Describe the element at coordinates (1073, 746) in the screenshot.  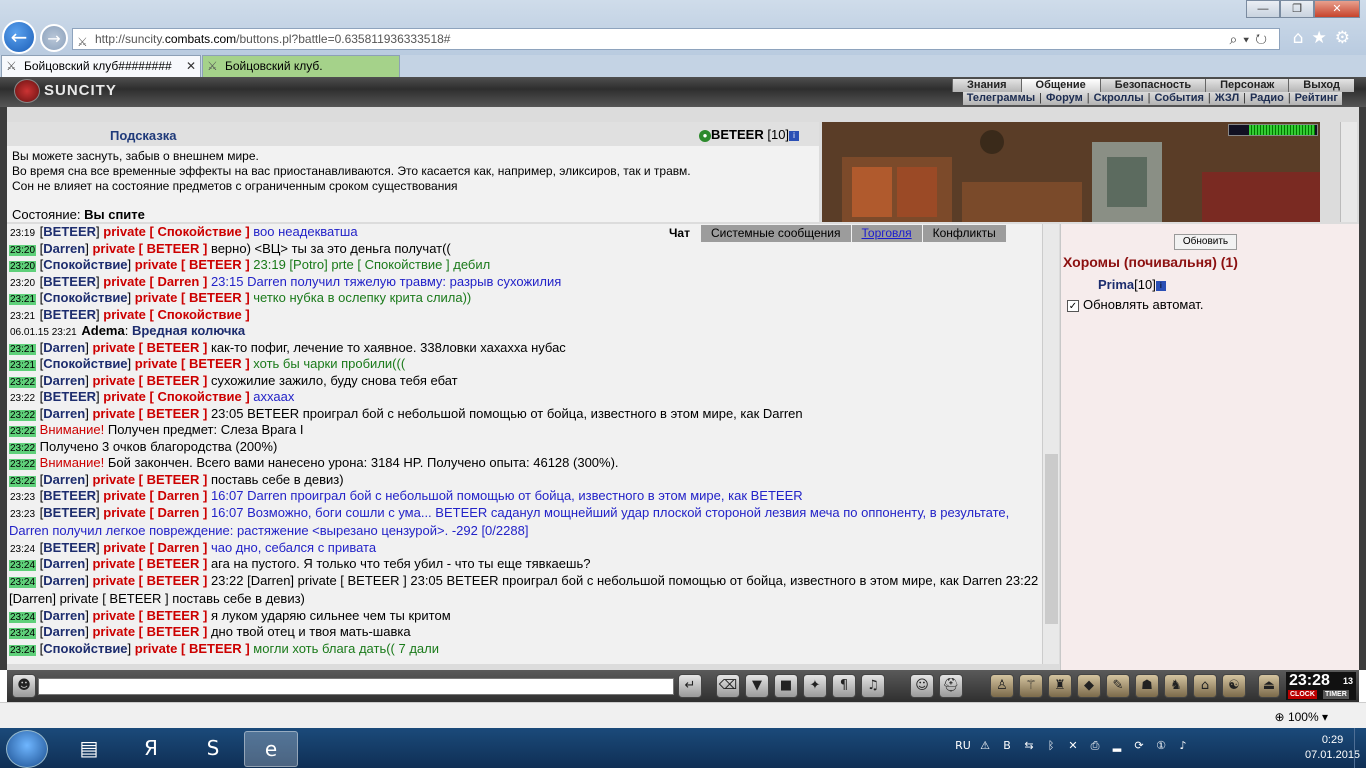
I see `volume-mute-icon: ✕` at that location.